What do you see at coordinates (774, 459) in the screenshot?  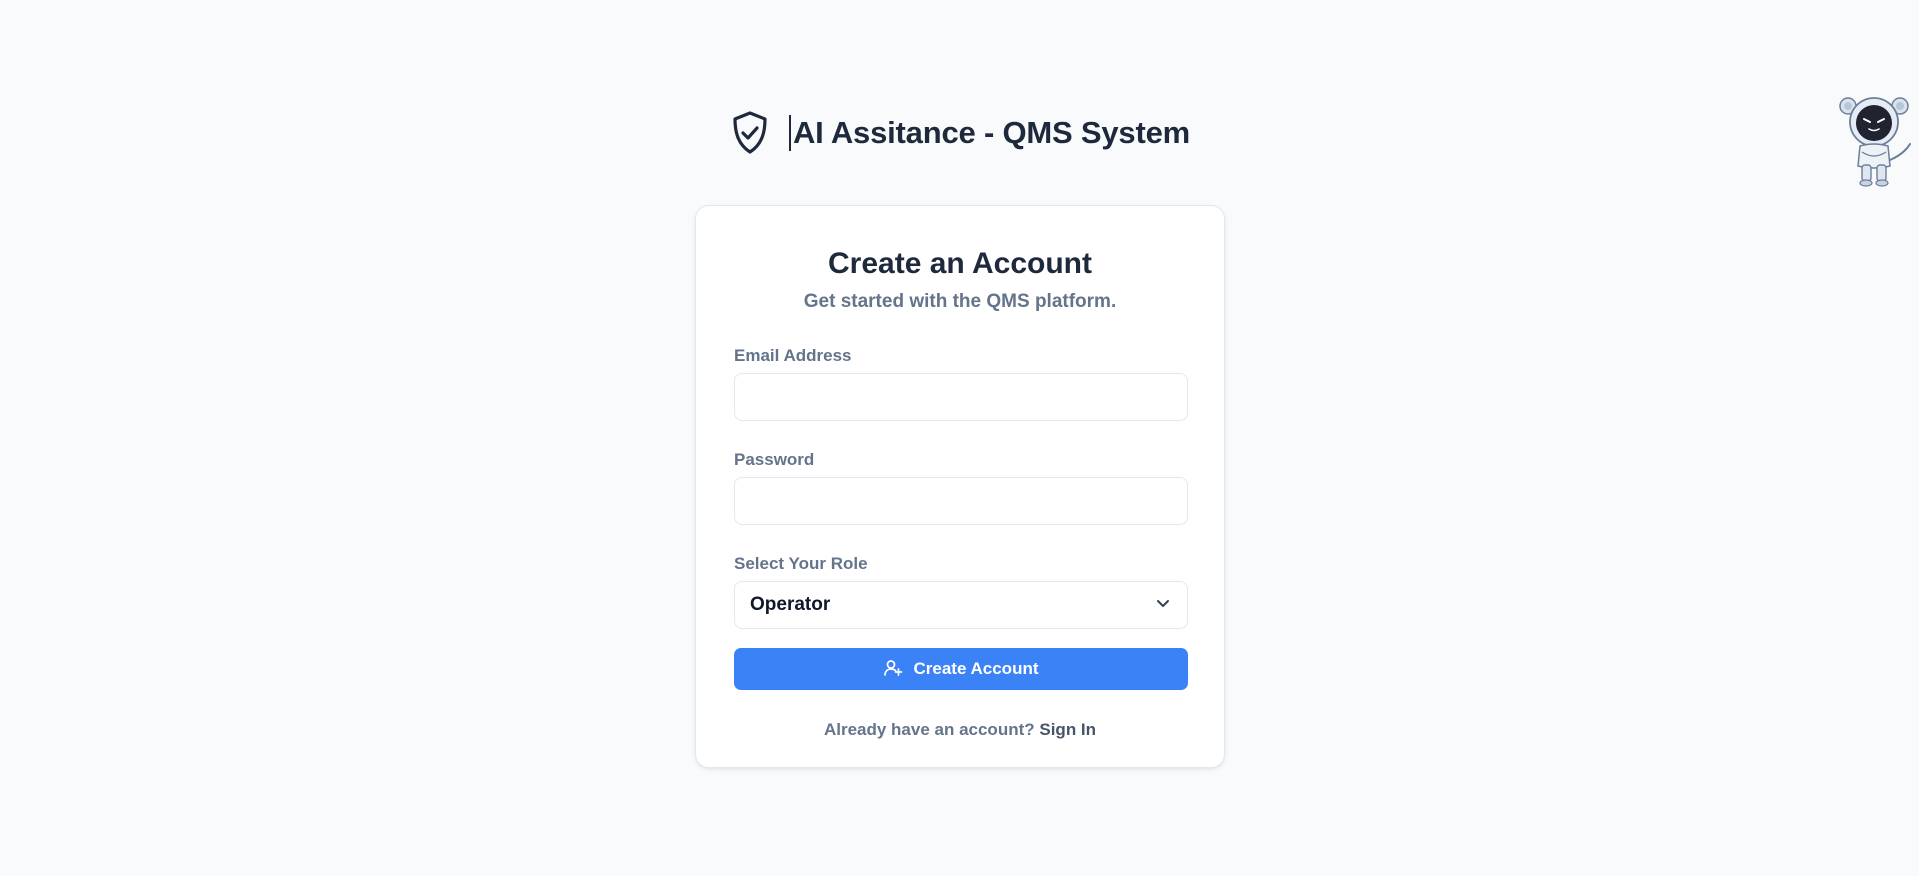 I see `password-label: Password` at bounding box center [774, 459].